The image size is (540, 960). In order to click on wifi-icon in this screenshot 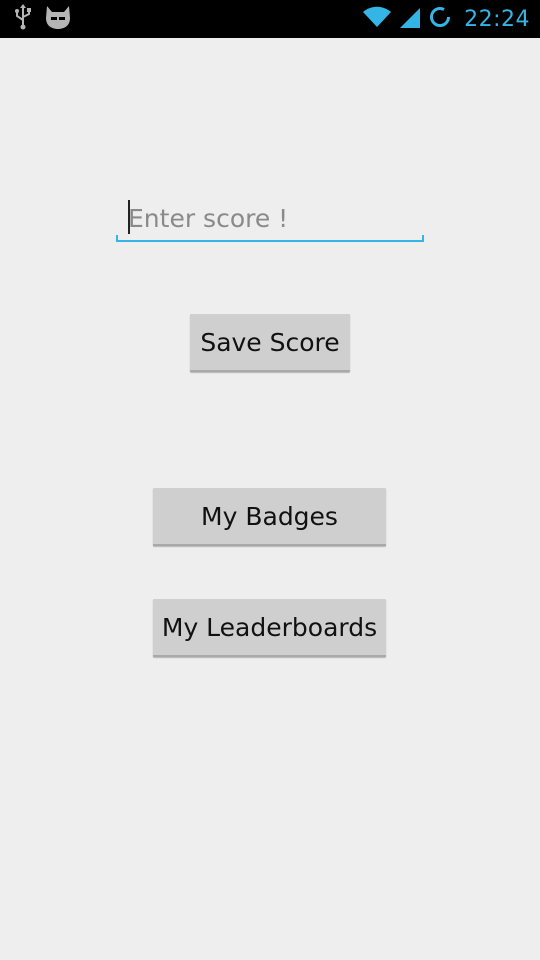, I will do `click(377, 19)`.